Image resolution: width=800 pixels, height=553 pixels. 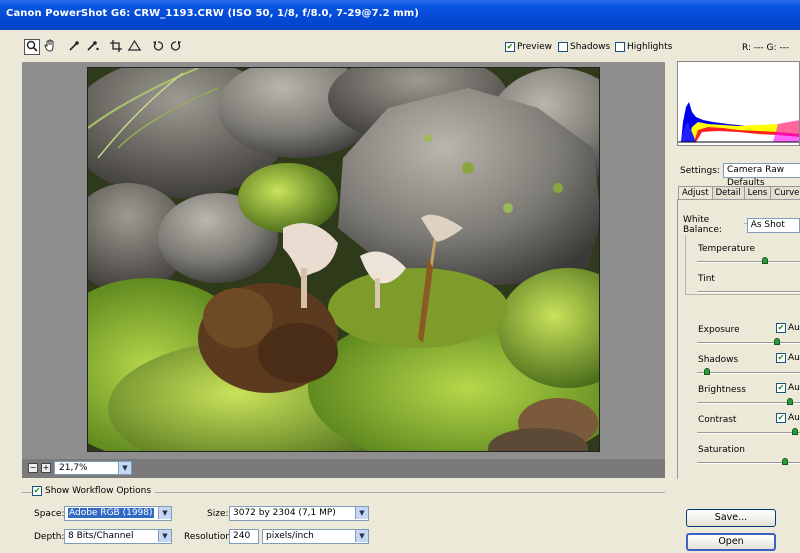 I want to click on brightness-slider-thumb, so click(x=790, y=401).